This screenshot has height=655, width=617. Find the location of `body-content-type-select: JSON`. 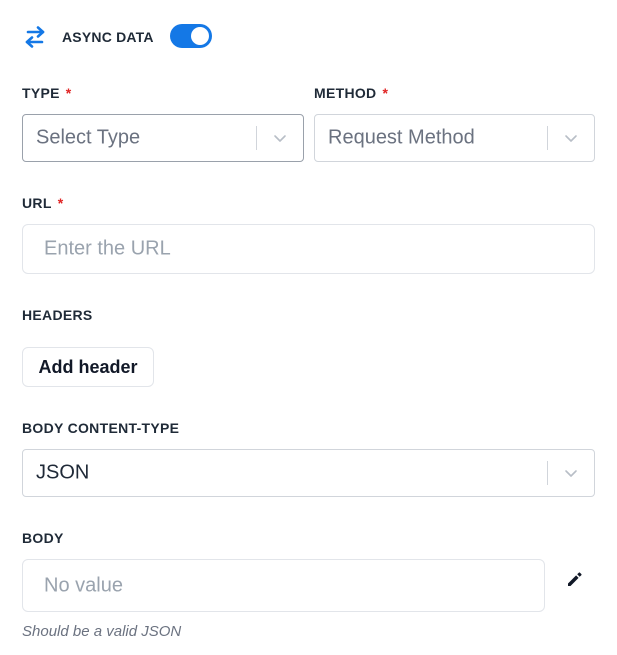

body-content-type-select: JSON is located at coordinates (308, 473).